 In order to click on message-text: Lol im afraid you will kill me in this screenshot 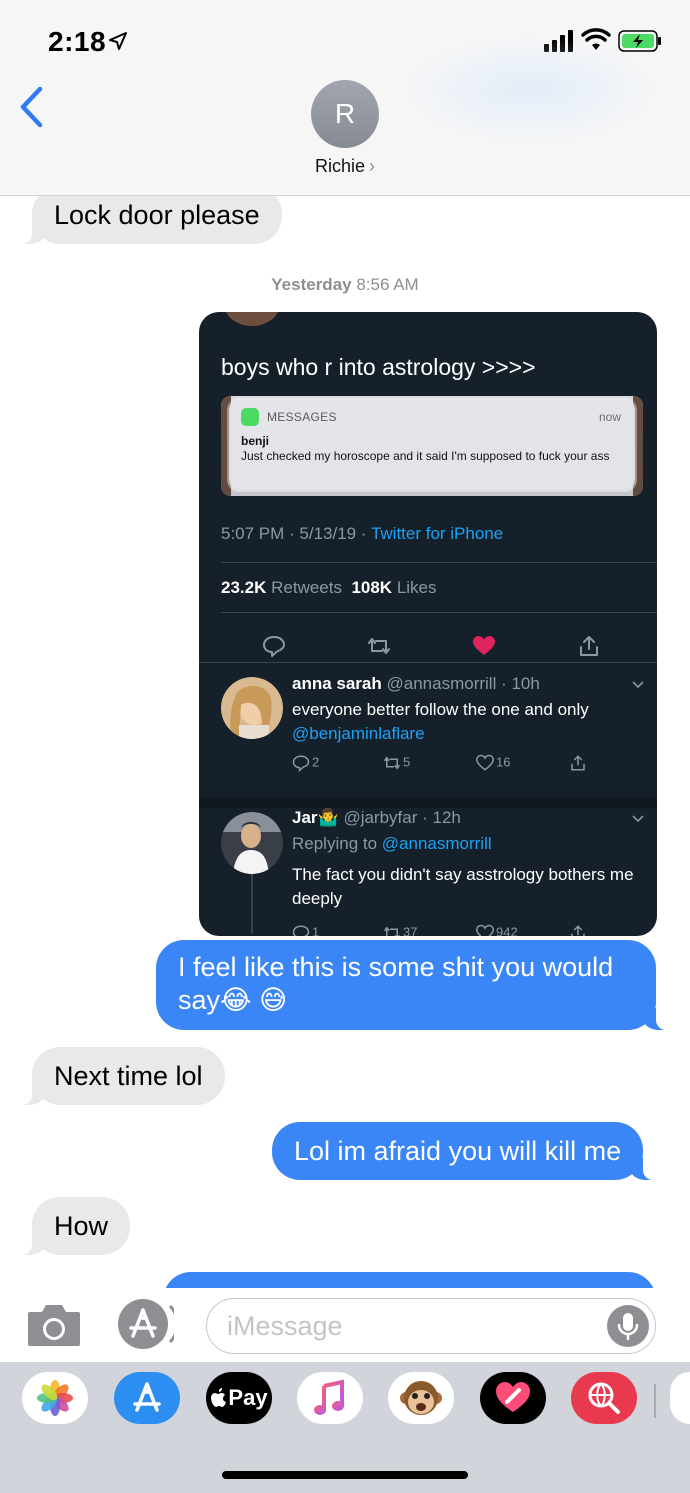, I will do `click(458, 1151)`.